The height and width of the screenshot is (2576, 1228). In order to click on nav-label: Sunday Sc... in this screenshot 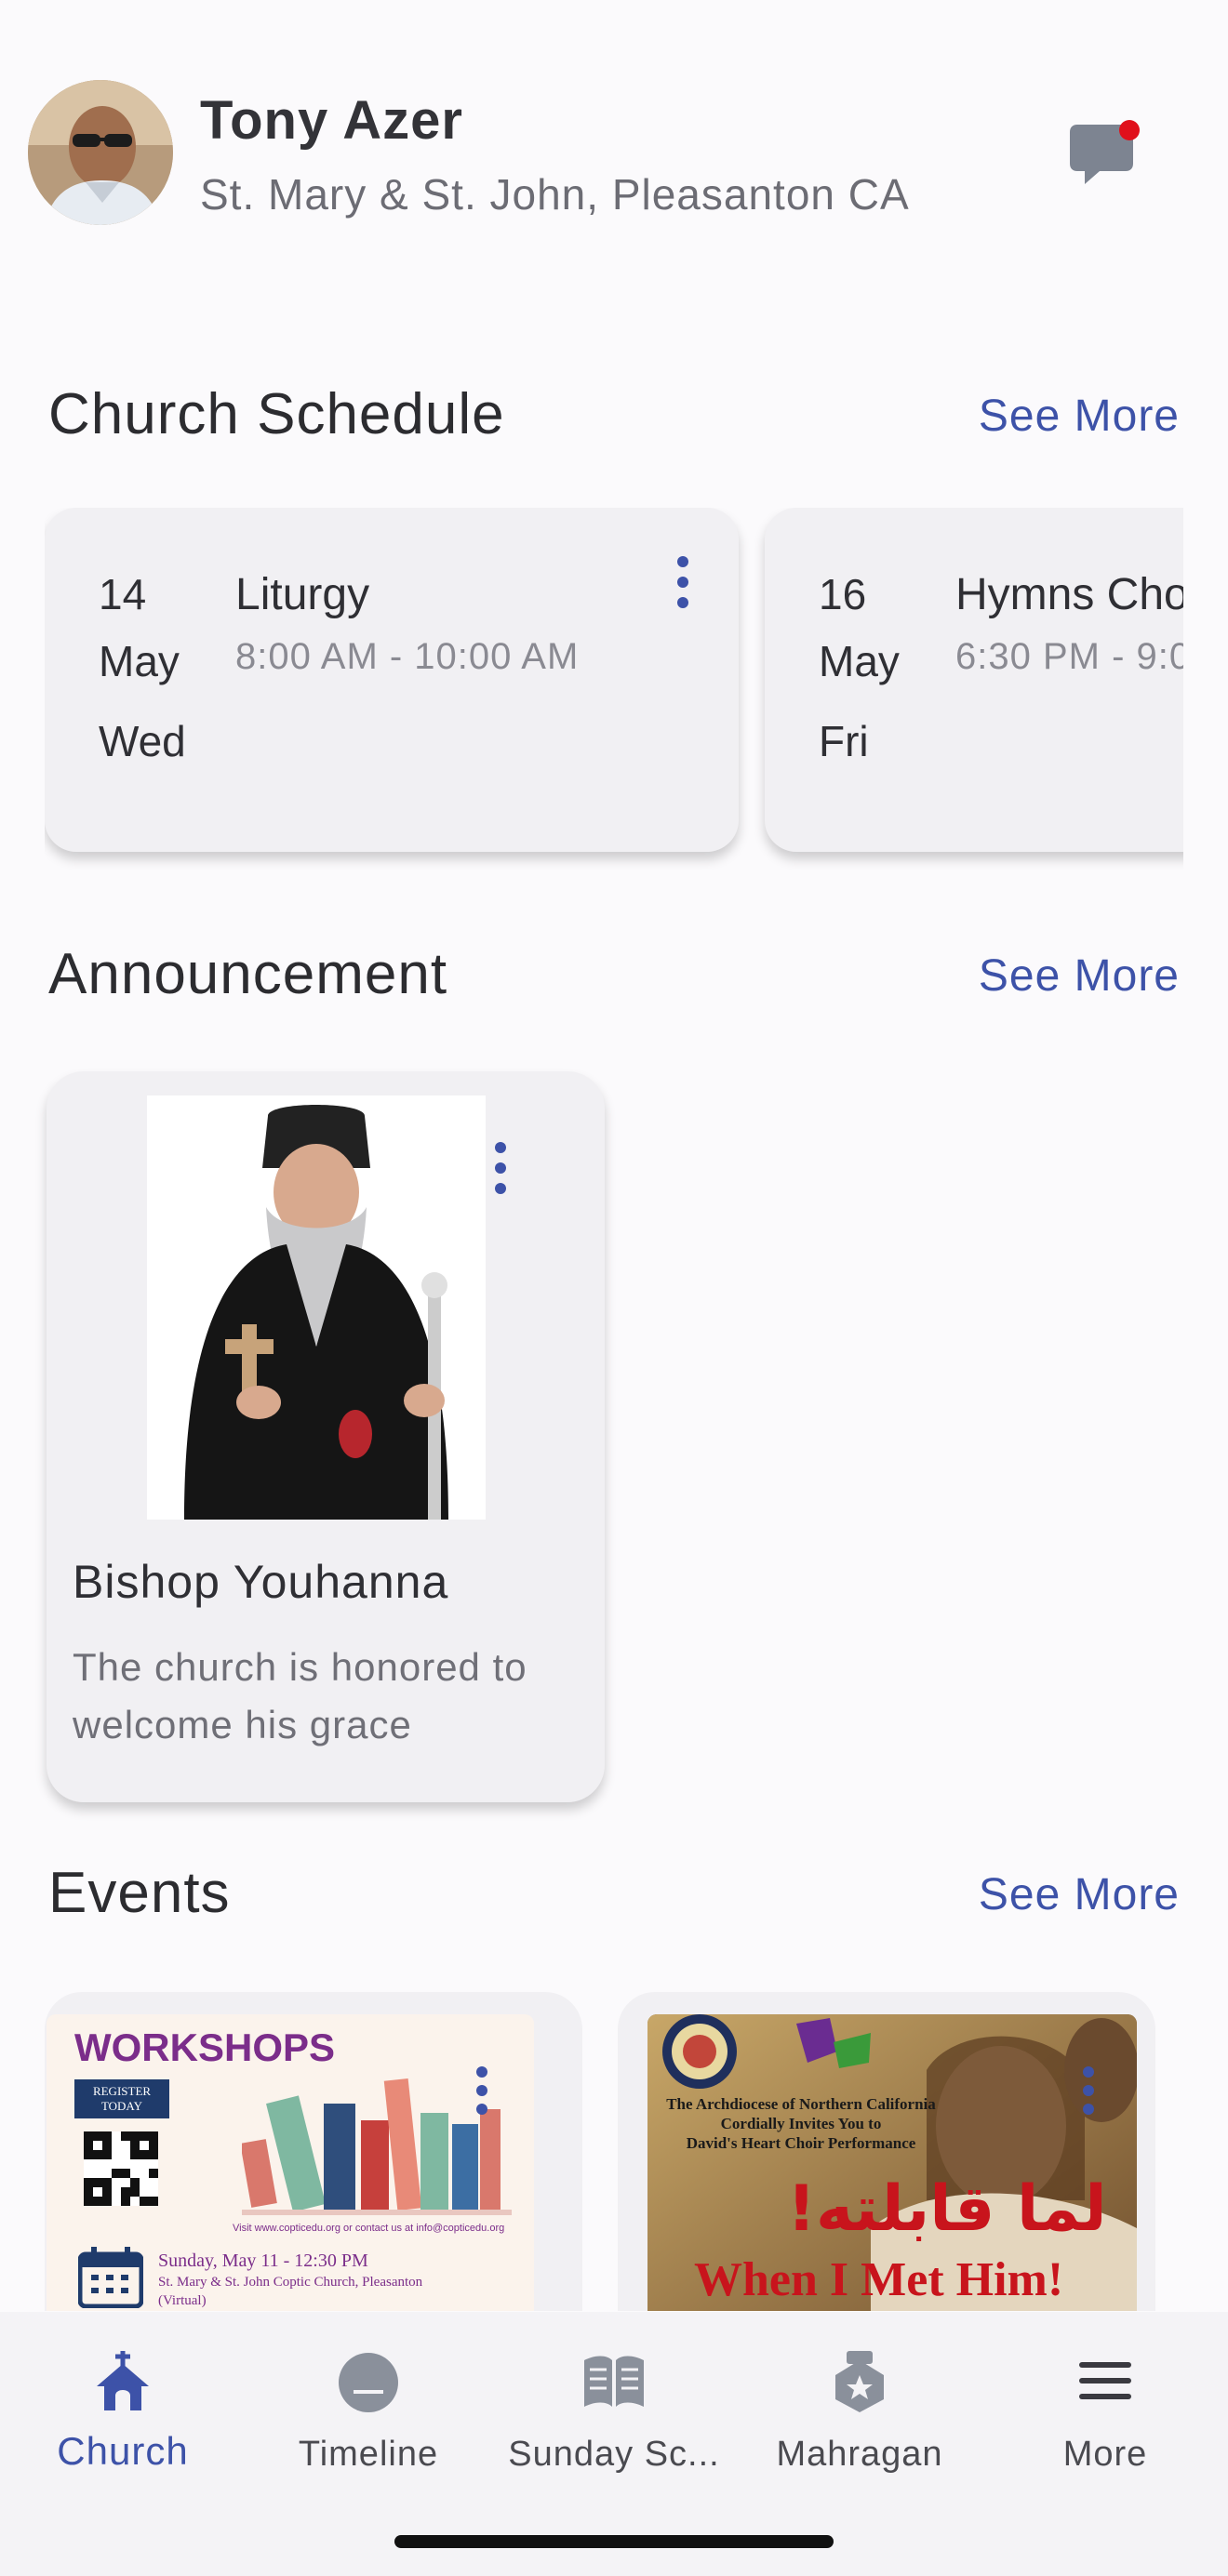, I will do `click(614, 2454)`.